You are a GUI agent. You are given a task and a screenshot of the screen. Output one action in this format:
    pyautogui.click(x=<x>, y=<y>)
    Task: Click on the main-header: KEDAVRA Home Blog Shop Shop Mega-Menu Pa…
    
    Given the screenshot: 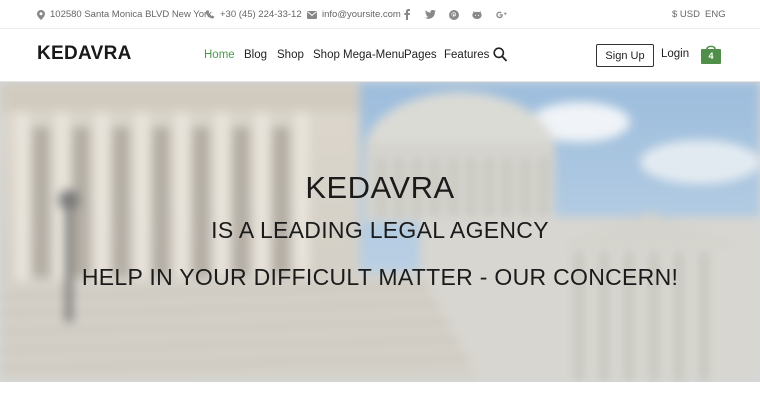 What is the action you would take?
    pyautogui.click(x=380, y=55)
    